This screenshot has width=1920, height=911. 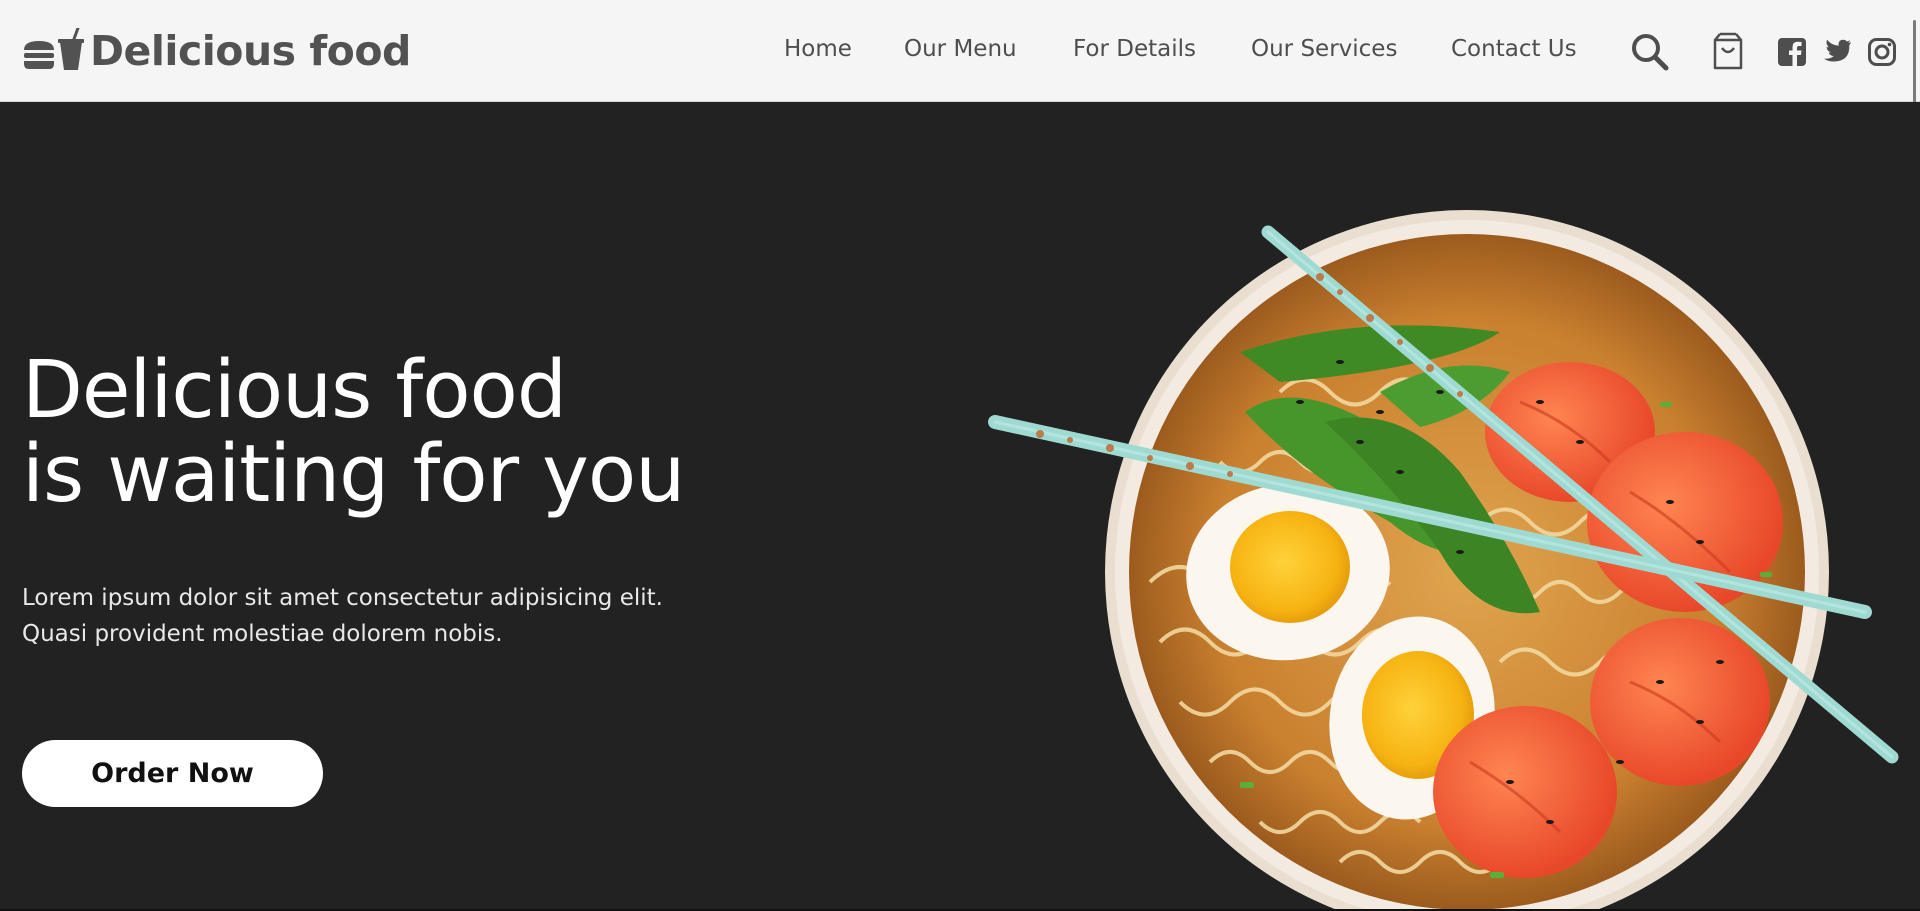 I want to click on twitter-icon, so click(x=1837, y=52).